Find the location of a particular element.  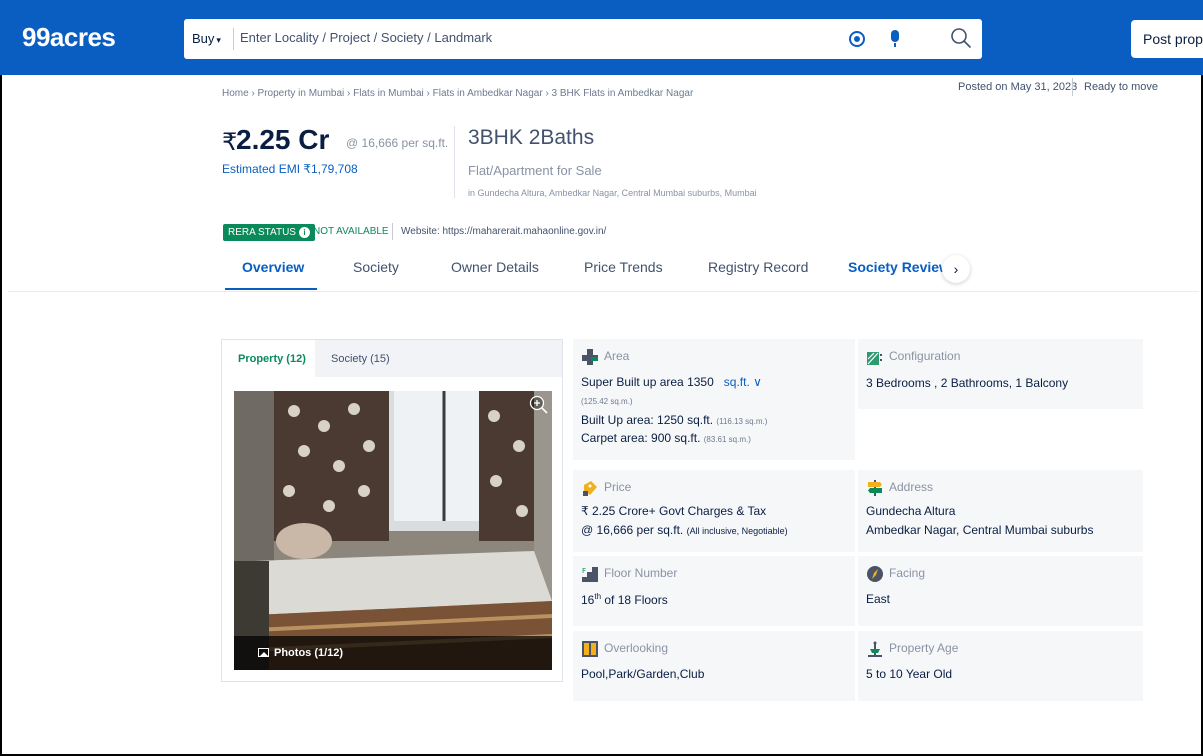

price-label: Price is located at coordinates (618, 487).